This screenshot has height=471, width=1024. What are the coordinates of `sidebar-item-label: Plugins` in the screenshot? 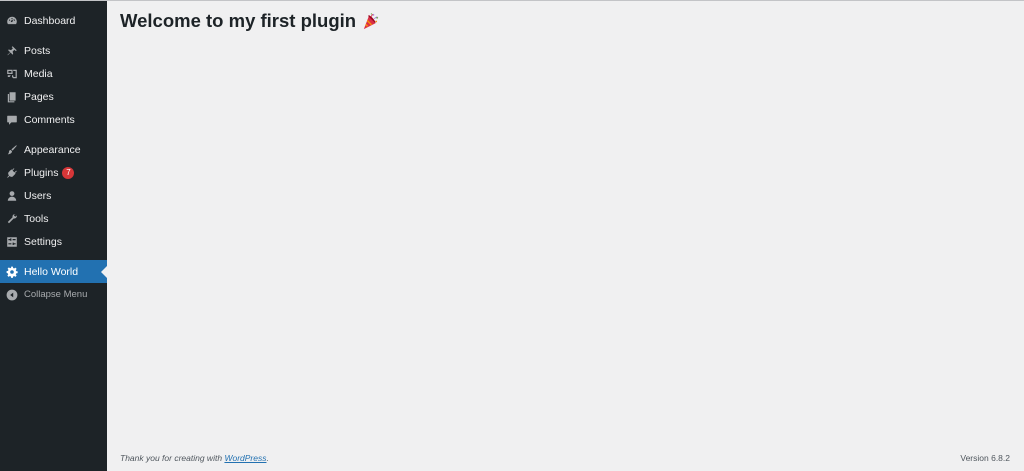 It's located at (41, 172).